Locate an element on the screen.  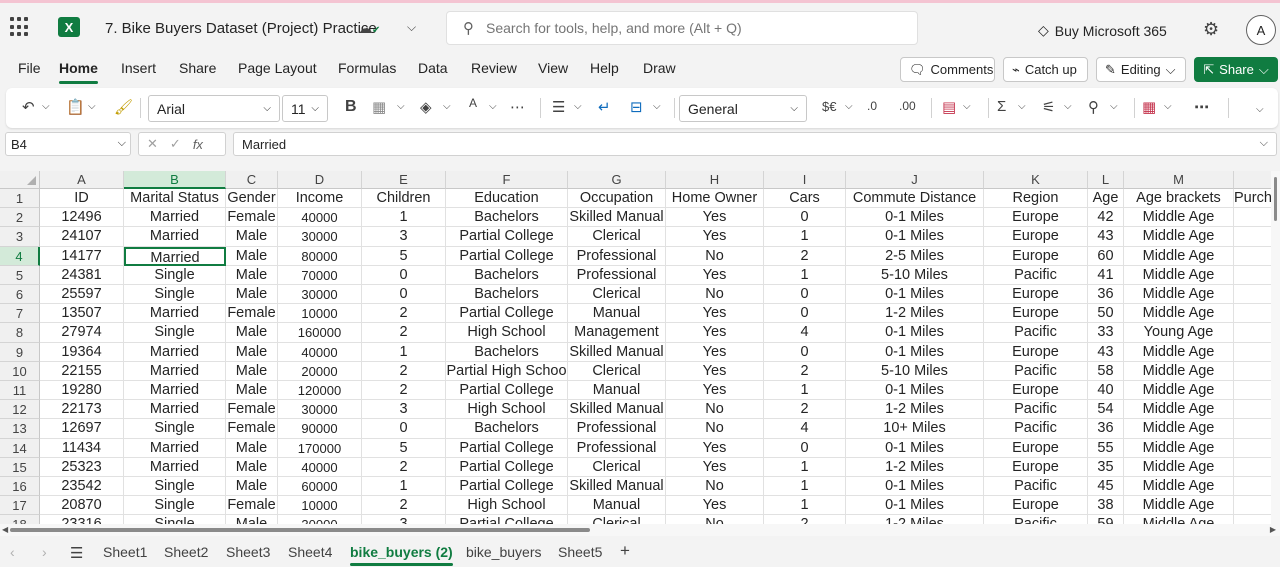
data-cell: Skilled Manual is located at coordinates (617, 410).